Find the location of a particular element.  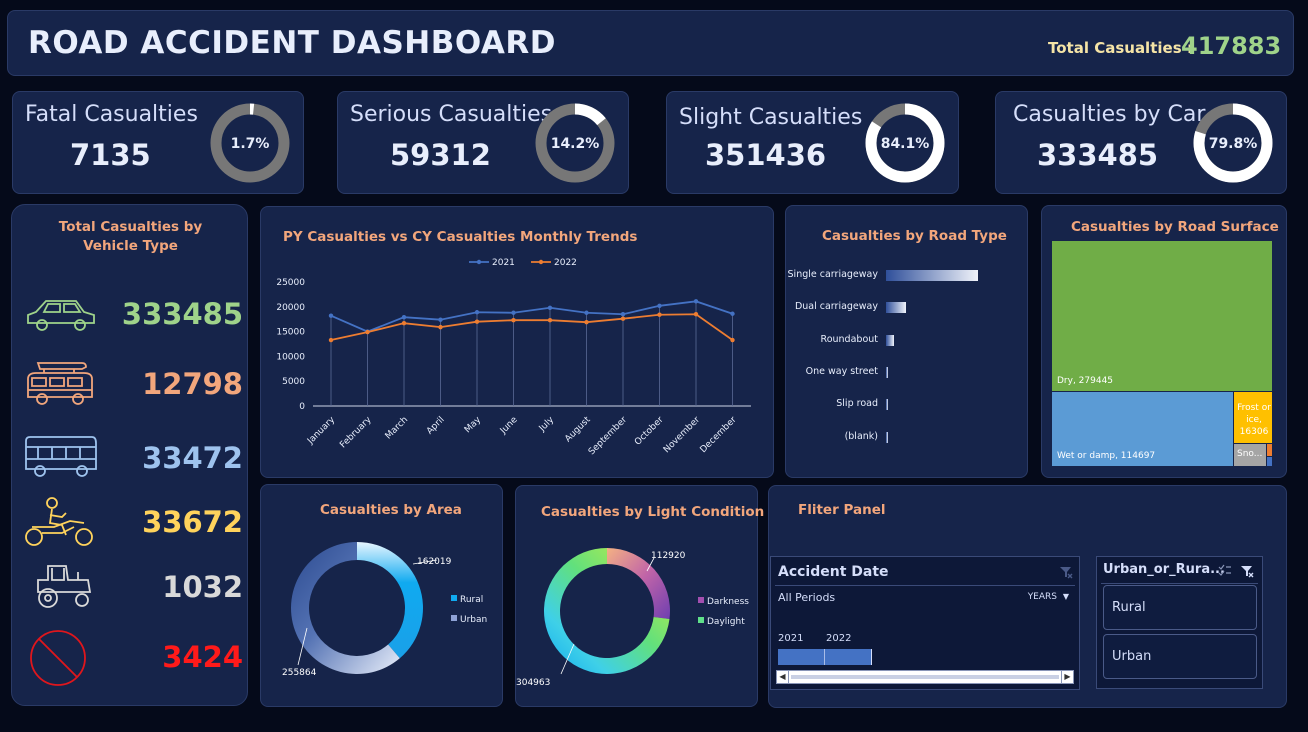

motorcycle-icon is located at coordinates (59, 521).